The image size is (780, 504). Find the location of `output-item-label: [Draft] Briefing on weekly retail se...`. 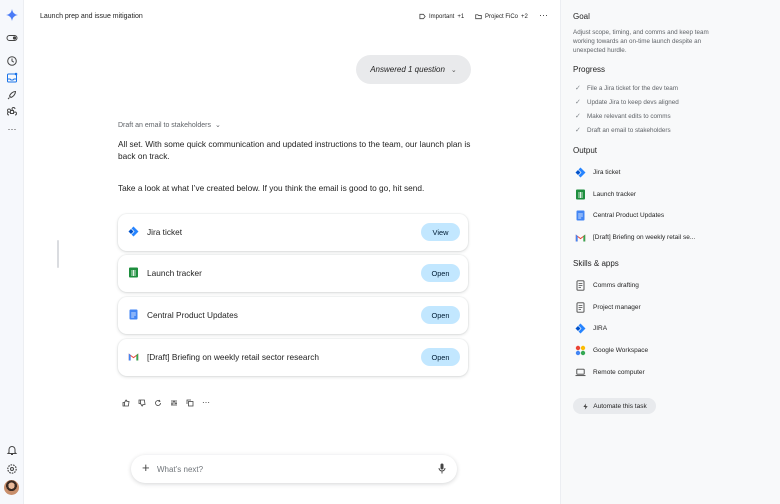

output-item-label: [Draft] Briefing on weekly retail se... is located at coordinates (644, 237).